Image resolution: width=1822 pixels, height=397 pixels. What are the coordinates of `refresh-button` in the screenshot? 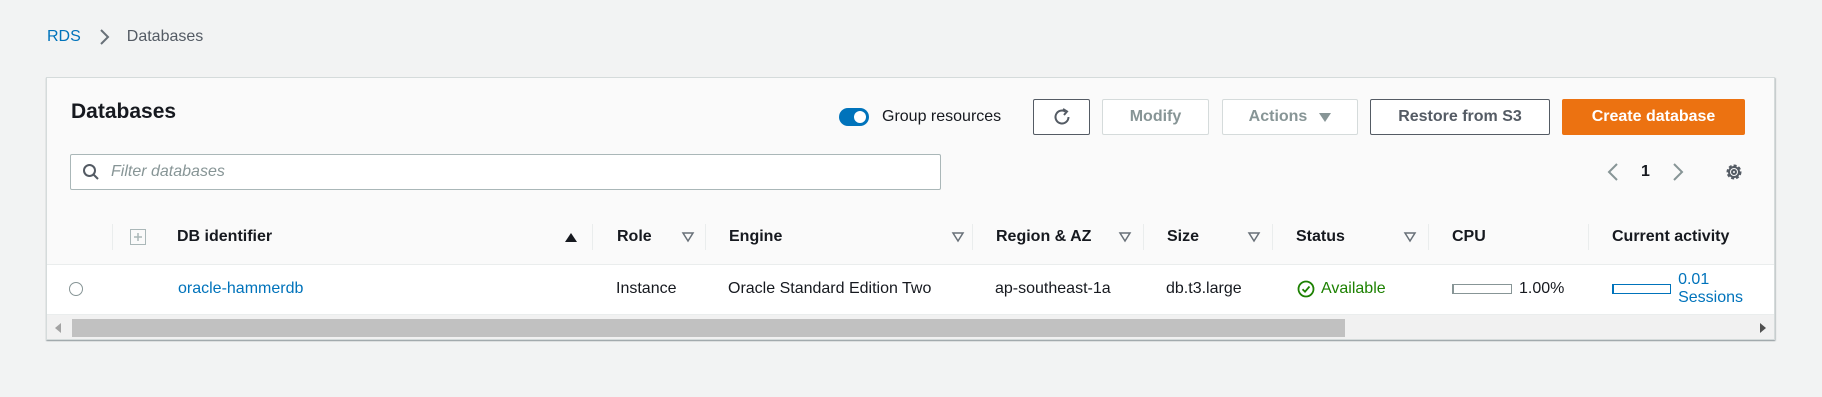 It's located at (1061, 117).